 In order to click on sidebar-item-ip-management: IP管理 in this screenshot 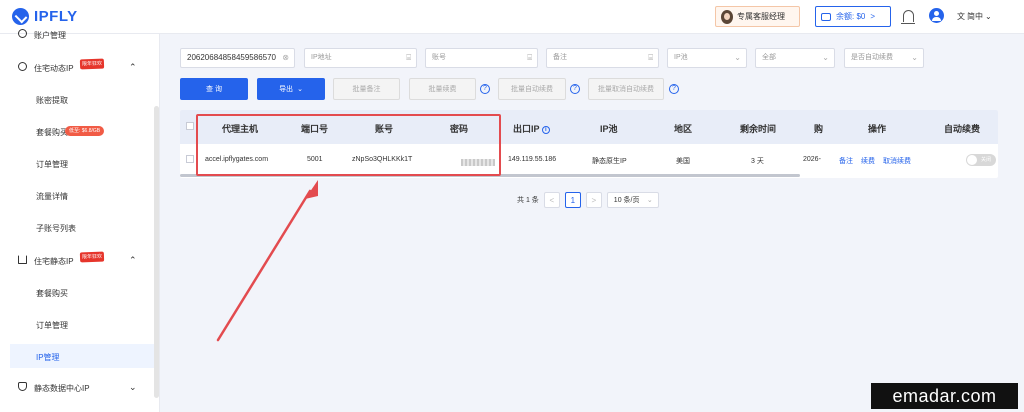, I will do `click(82, 356)`.